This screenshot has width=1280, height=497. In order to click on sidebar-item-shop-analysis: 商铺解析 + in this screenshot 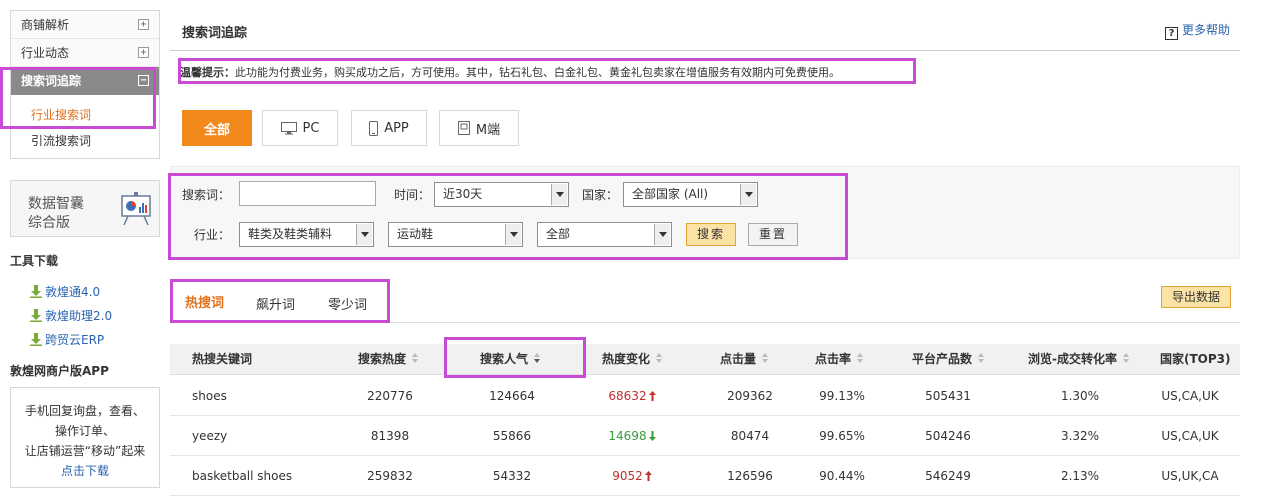, I will do `click(85, 25)`.